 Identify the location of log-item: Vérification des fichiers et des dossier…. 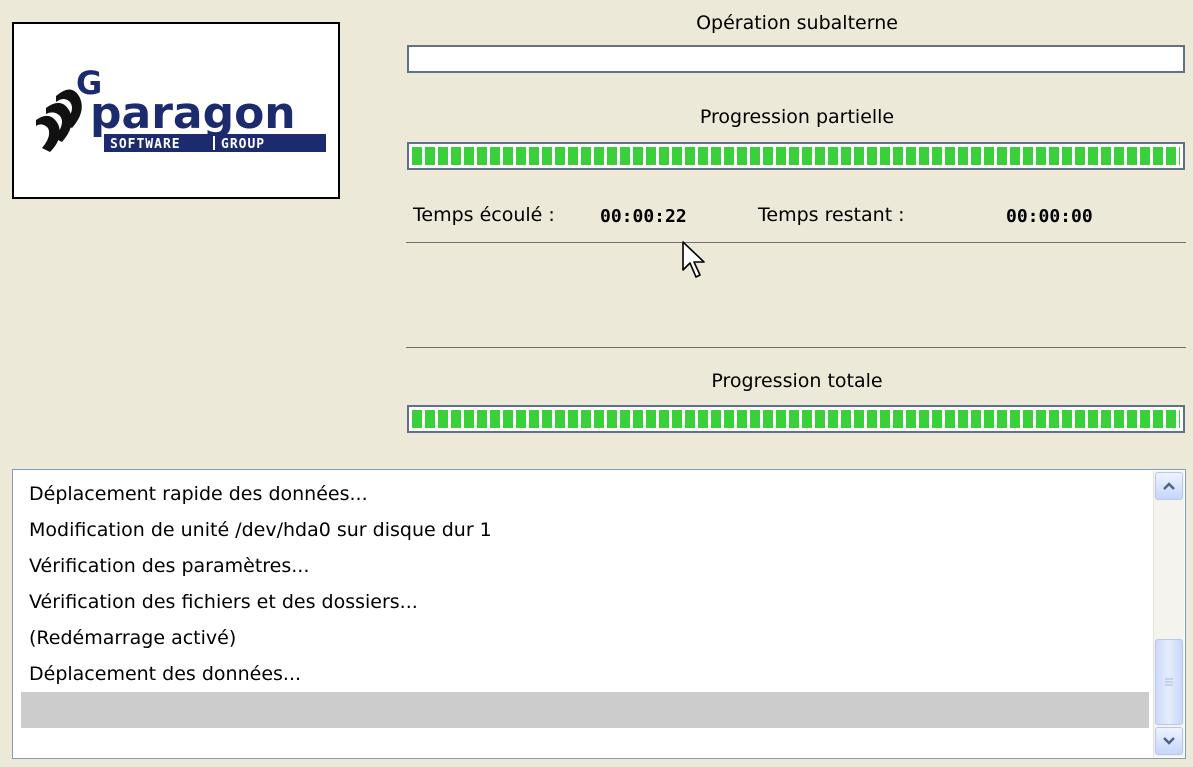
(583, 602).